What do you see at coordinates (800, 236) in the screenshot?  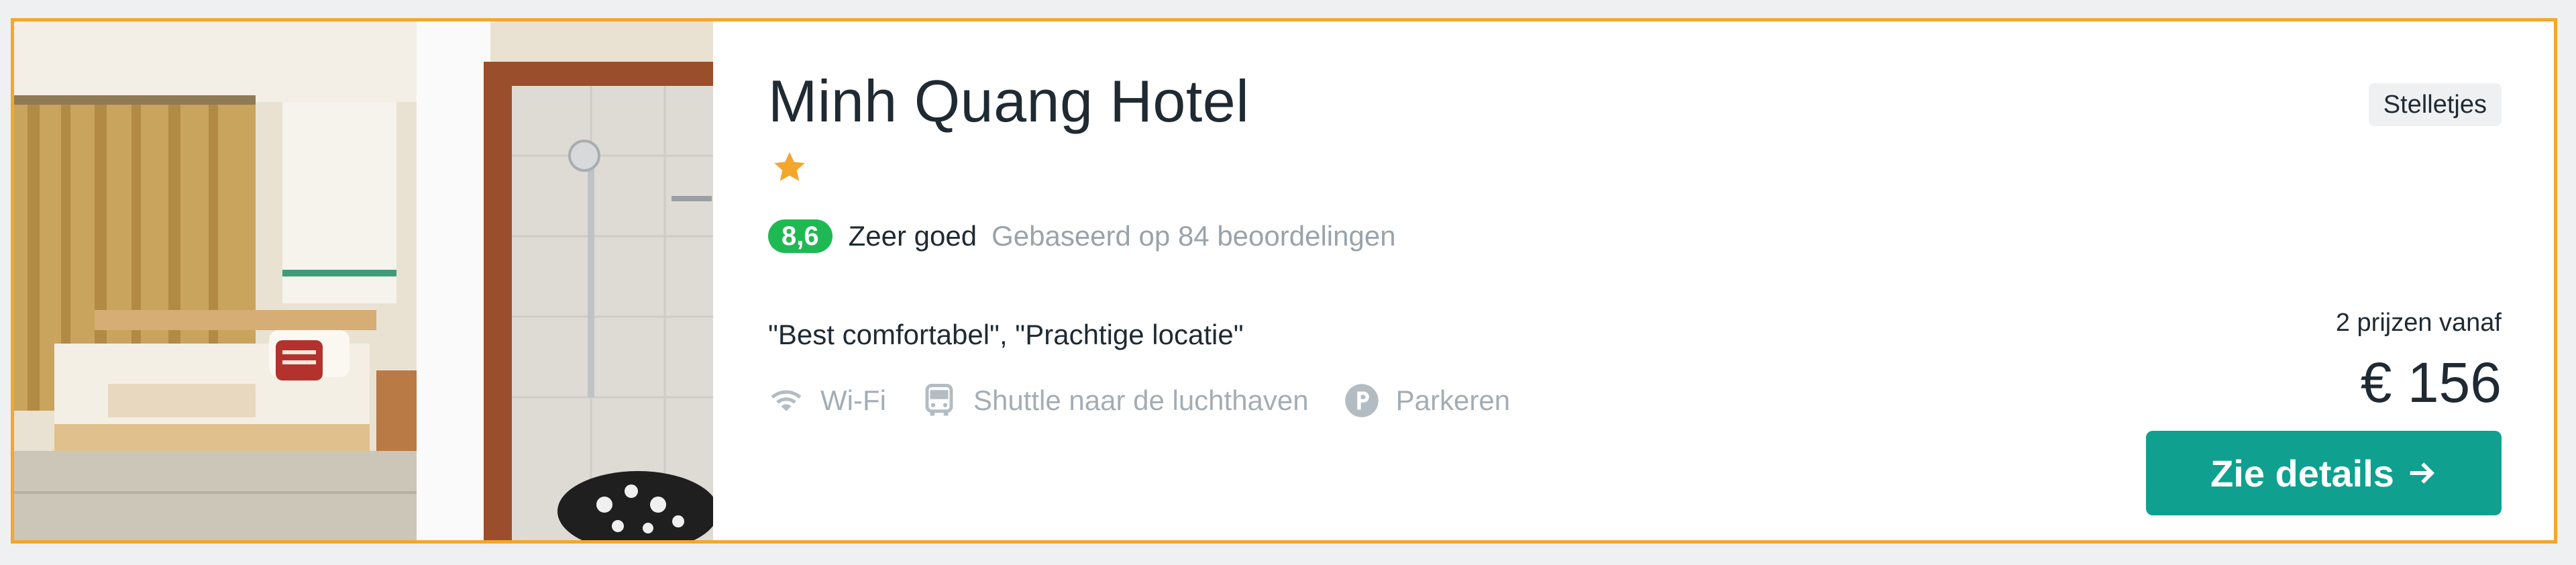 I see `score-badge: 8,6` at bounding box center [800, 236].